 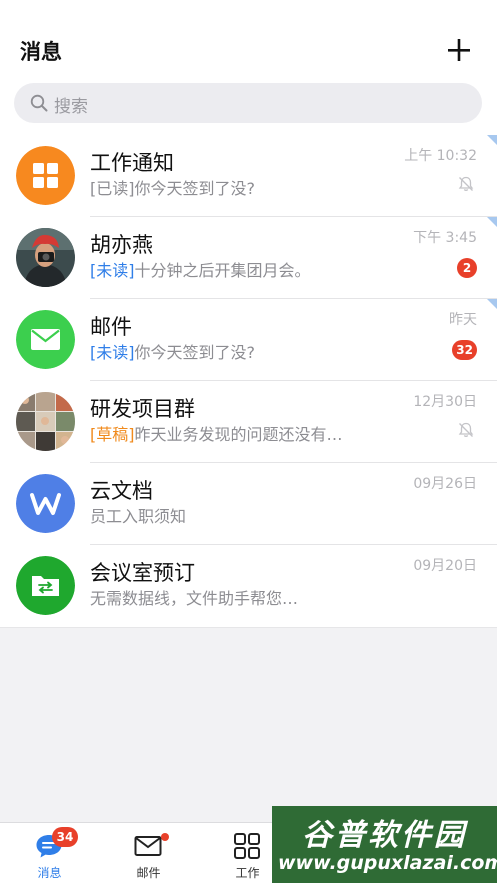 I want to click on conversation-preview: [未读]你今天签到了没?, so click(x=172, y=351).